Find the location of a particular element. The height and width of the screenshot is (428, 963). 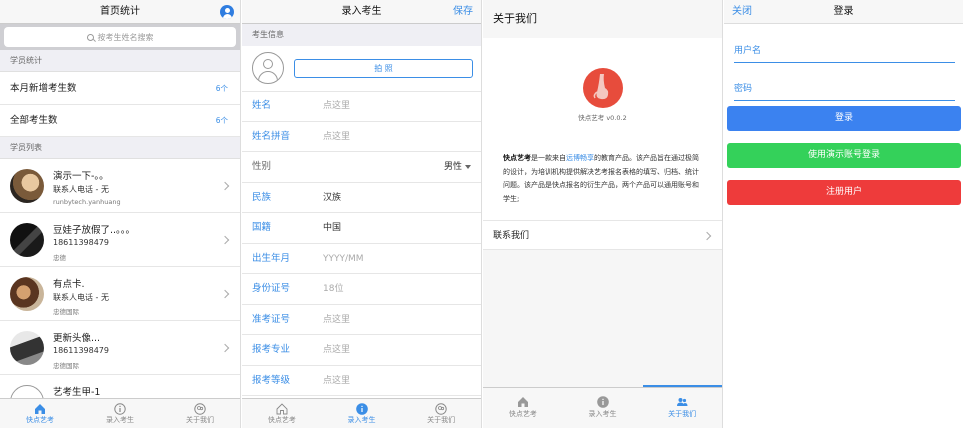

stat-label: 本月新增考生数 is located at coordinates (43, 88).